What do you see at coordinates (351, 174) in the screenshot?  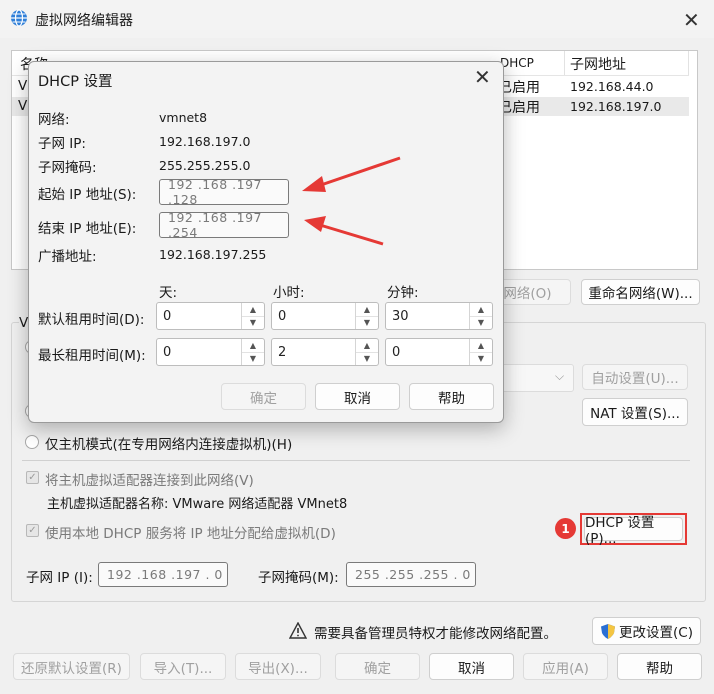 I see `arrow-to-start-ip-icon` at bounding box center [351, 174].